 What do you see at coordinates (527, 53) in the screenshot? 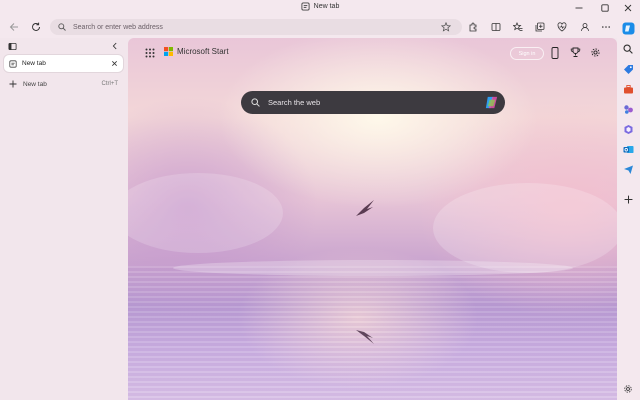
I see `sign-in-button: Sign in` at bounding box center [527, 53].